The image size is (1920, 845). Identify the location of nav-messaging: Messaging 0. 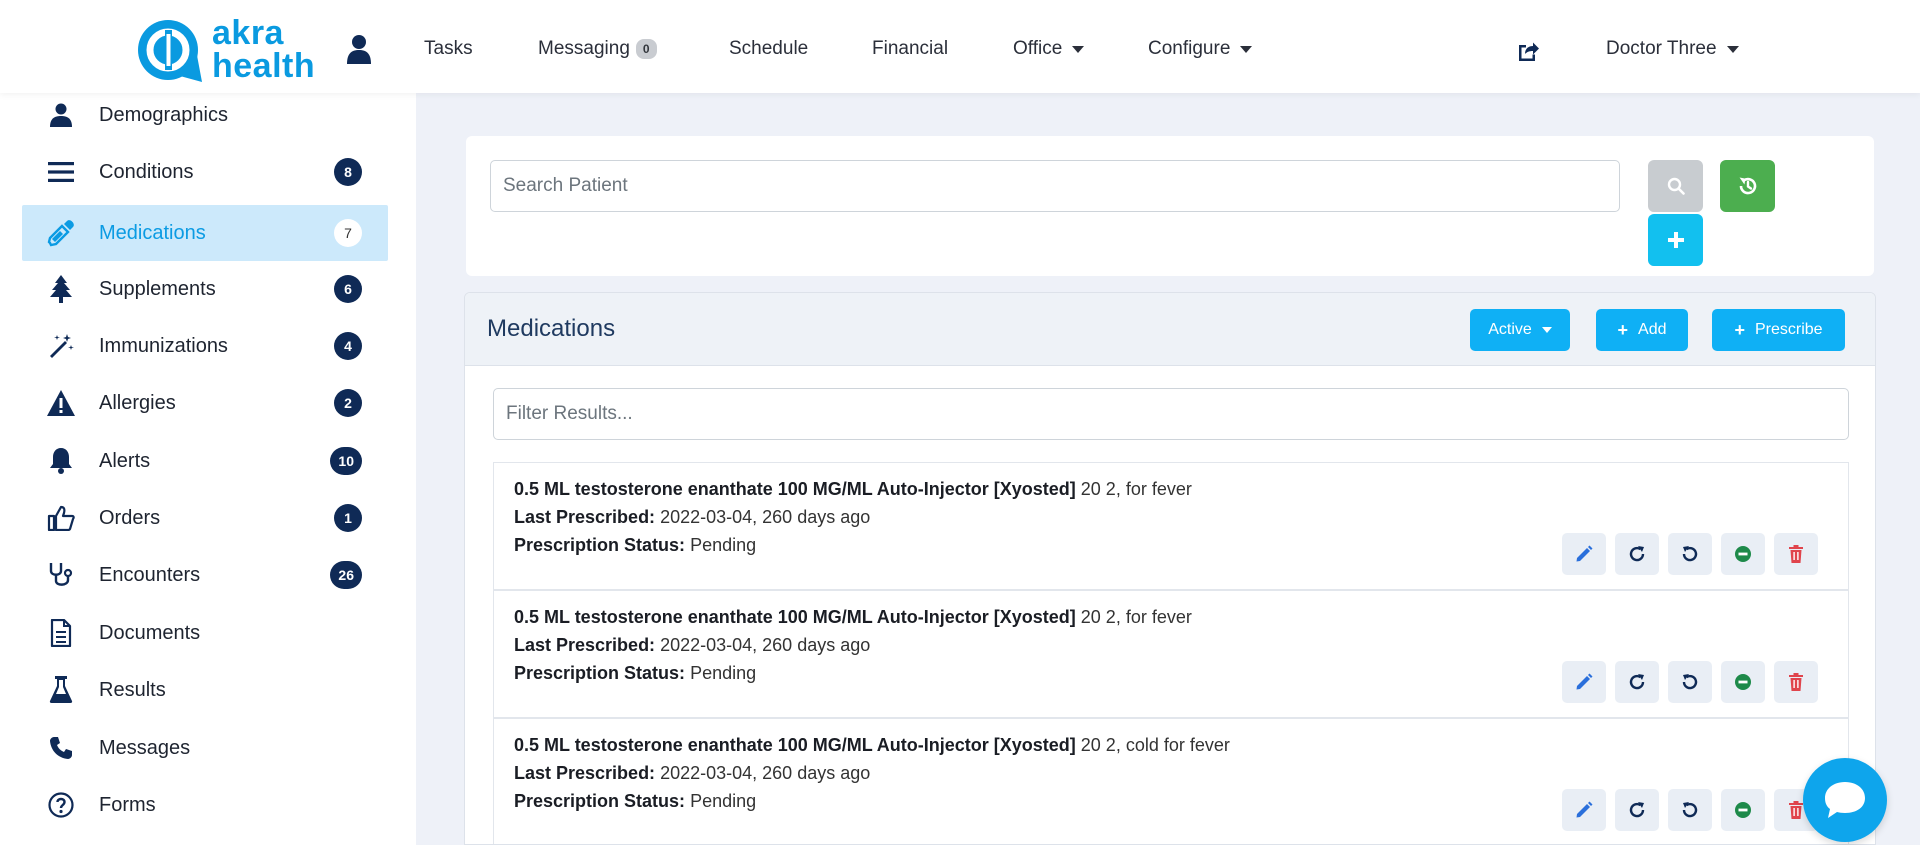
(597, 49).